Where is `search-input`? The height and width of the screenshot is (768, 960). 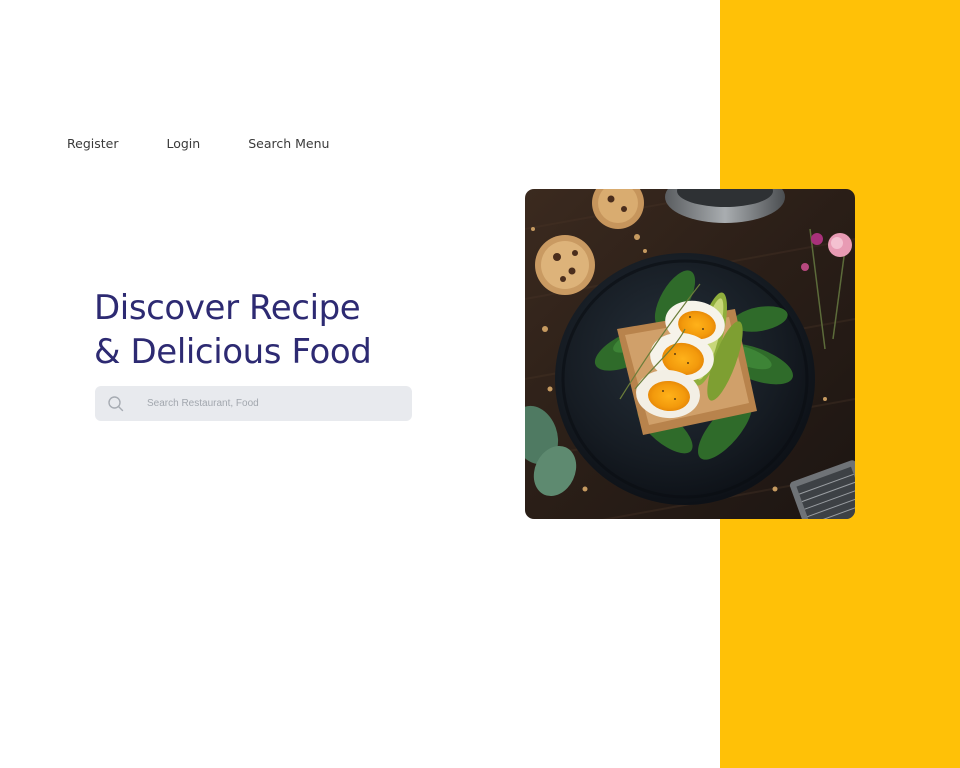 search-input is located at coordinates (272, 403).